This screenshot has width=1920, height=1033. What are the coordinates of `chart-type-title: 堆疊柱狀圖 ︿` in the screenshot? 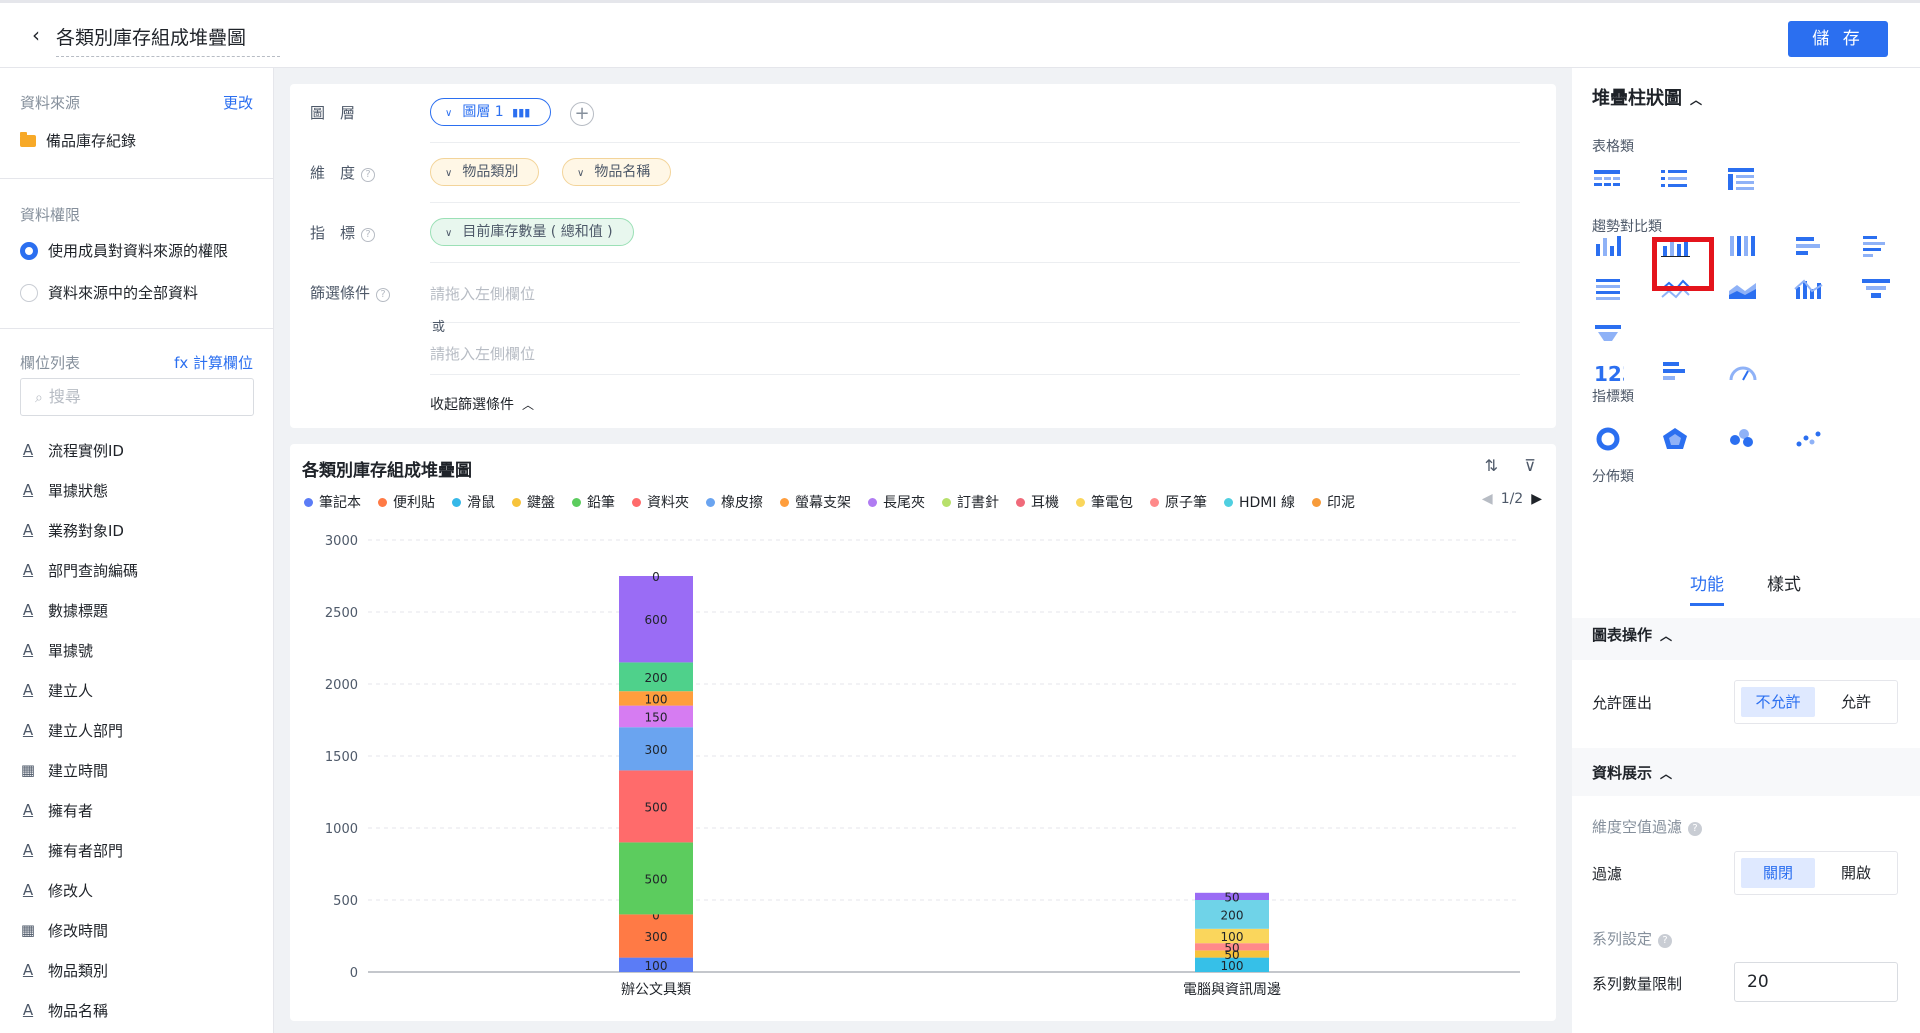 It's located at (1647, 97).